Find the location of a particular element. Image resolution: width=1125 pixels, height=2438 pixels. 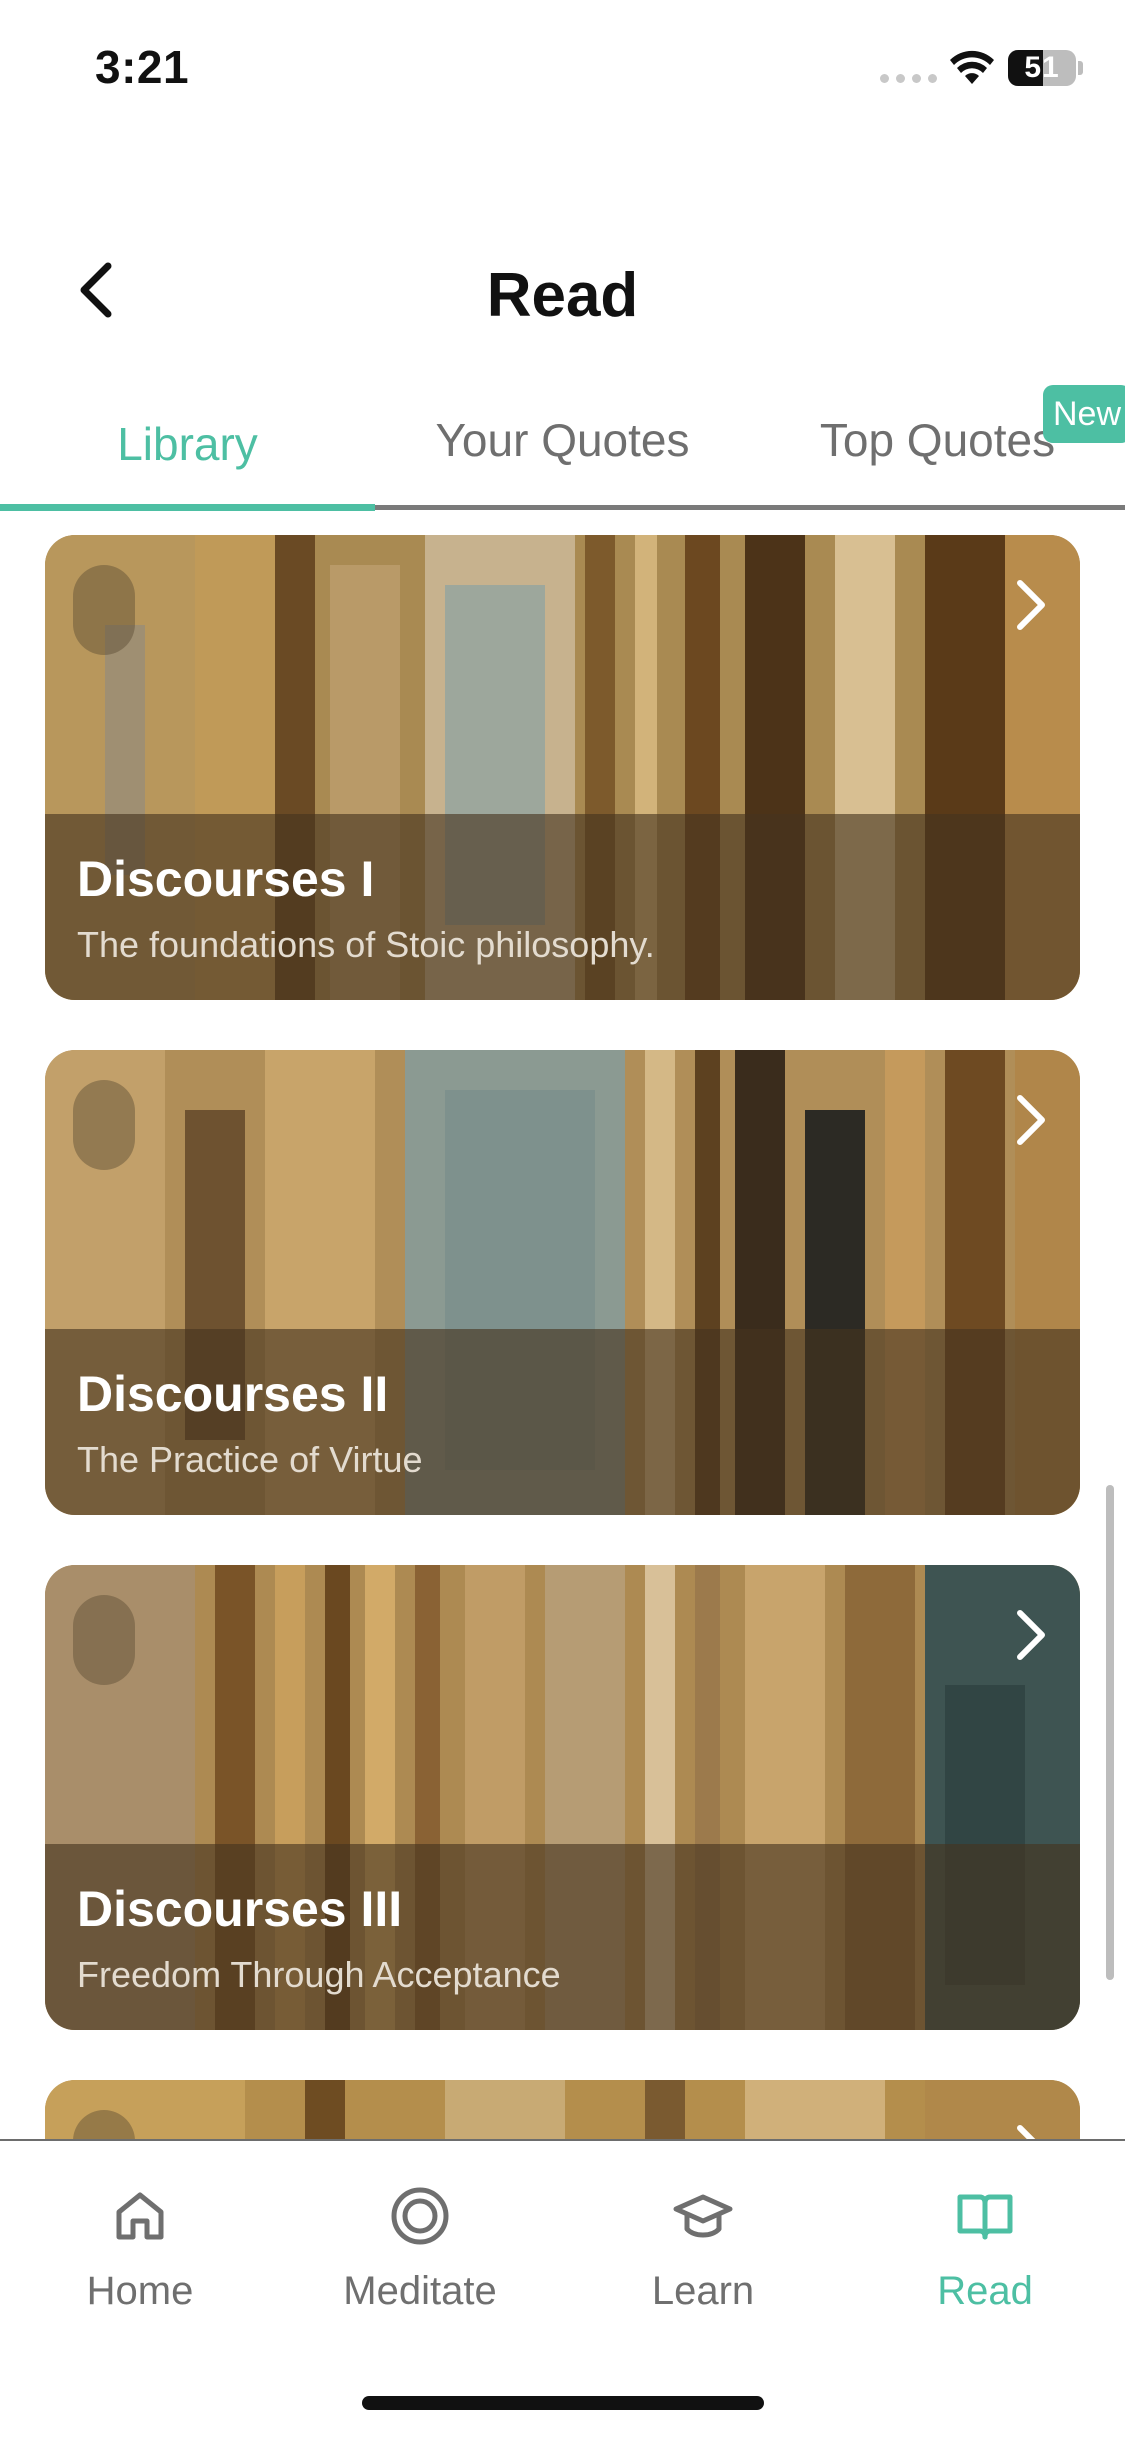

wifi-icon is located at coordinates (972, 67).